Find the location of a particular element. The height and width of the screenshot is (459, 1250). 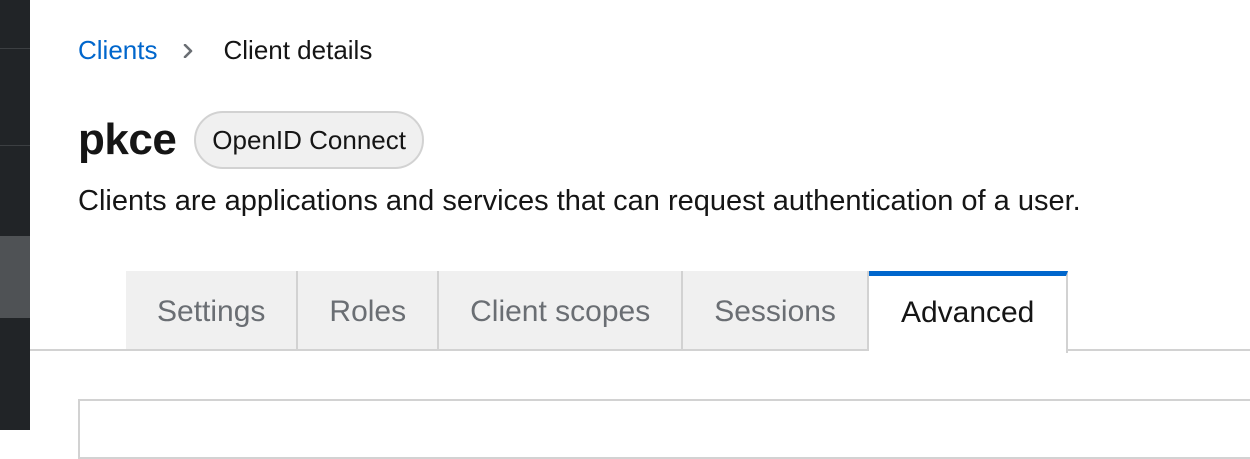

tab-advanced: Advanced is located at coordinates (968, 312).